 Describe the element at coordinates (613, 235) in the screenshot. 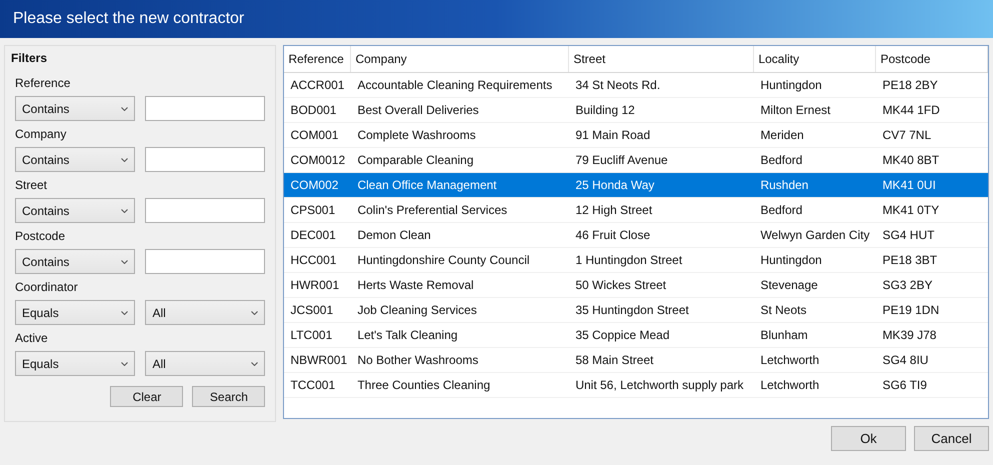

I see `table-cell-text: 46 Fruit Close` at that location.